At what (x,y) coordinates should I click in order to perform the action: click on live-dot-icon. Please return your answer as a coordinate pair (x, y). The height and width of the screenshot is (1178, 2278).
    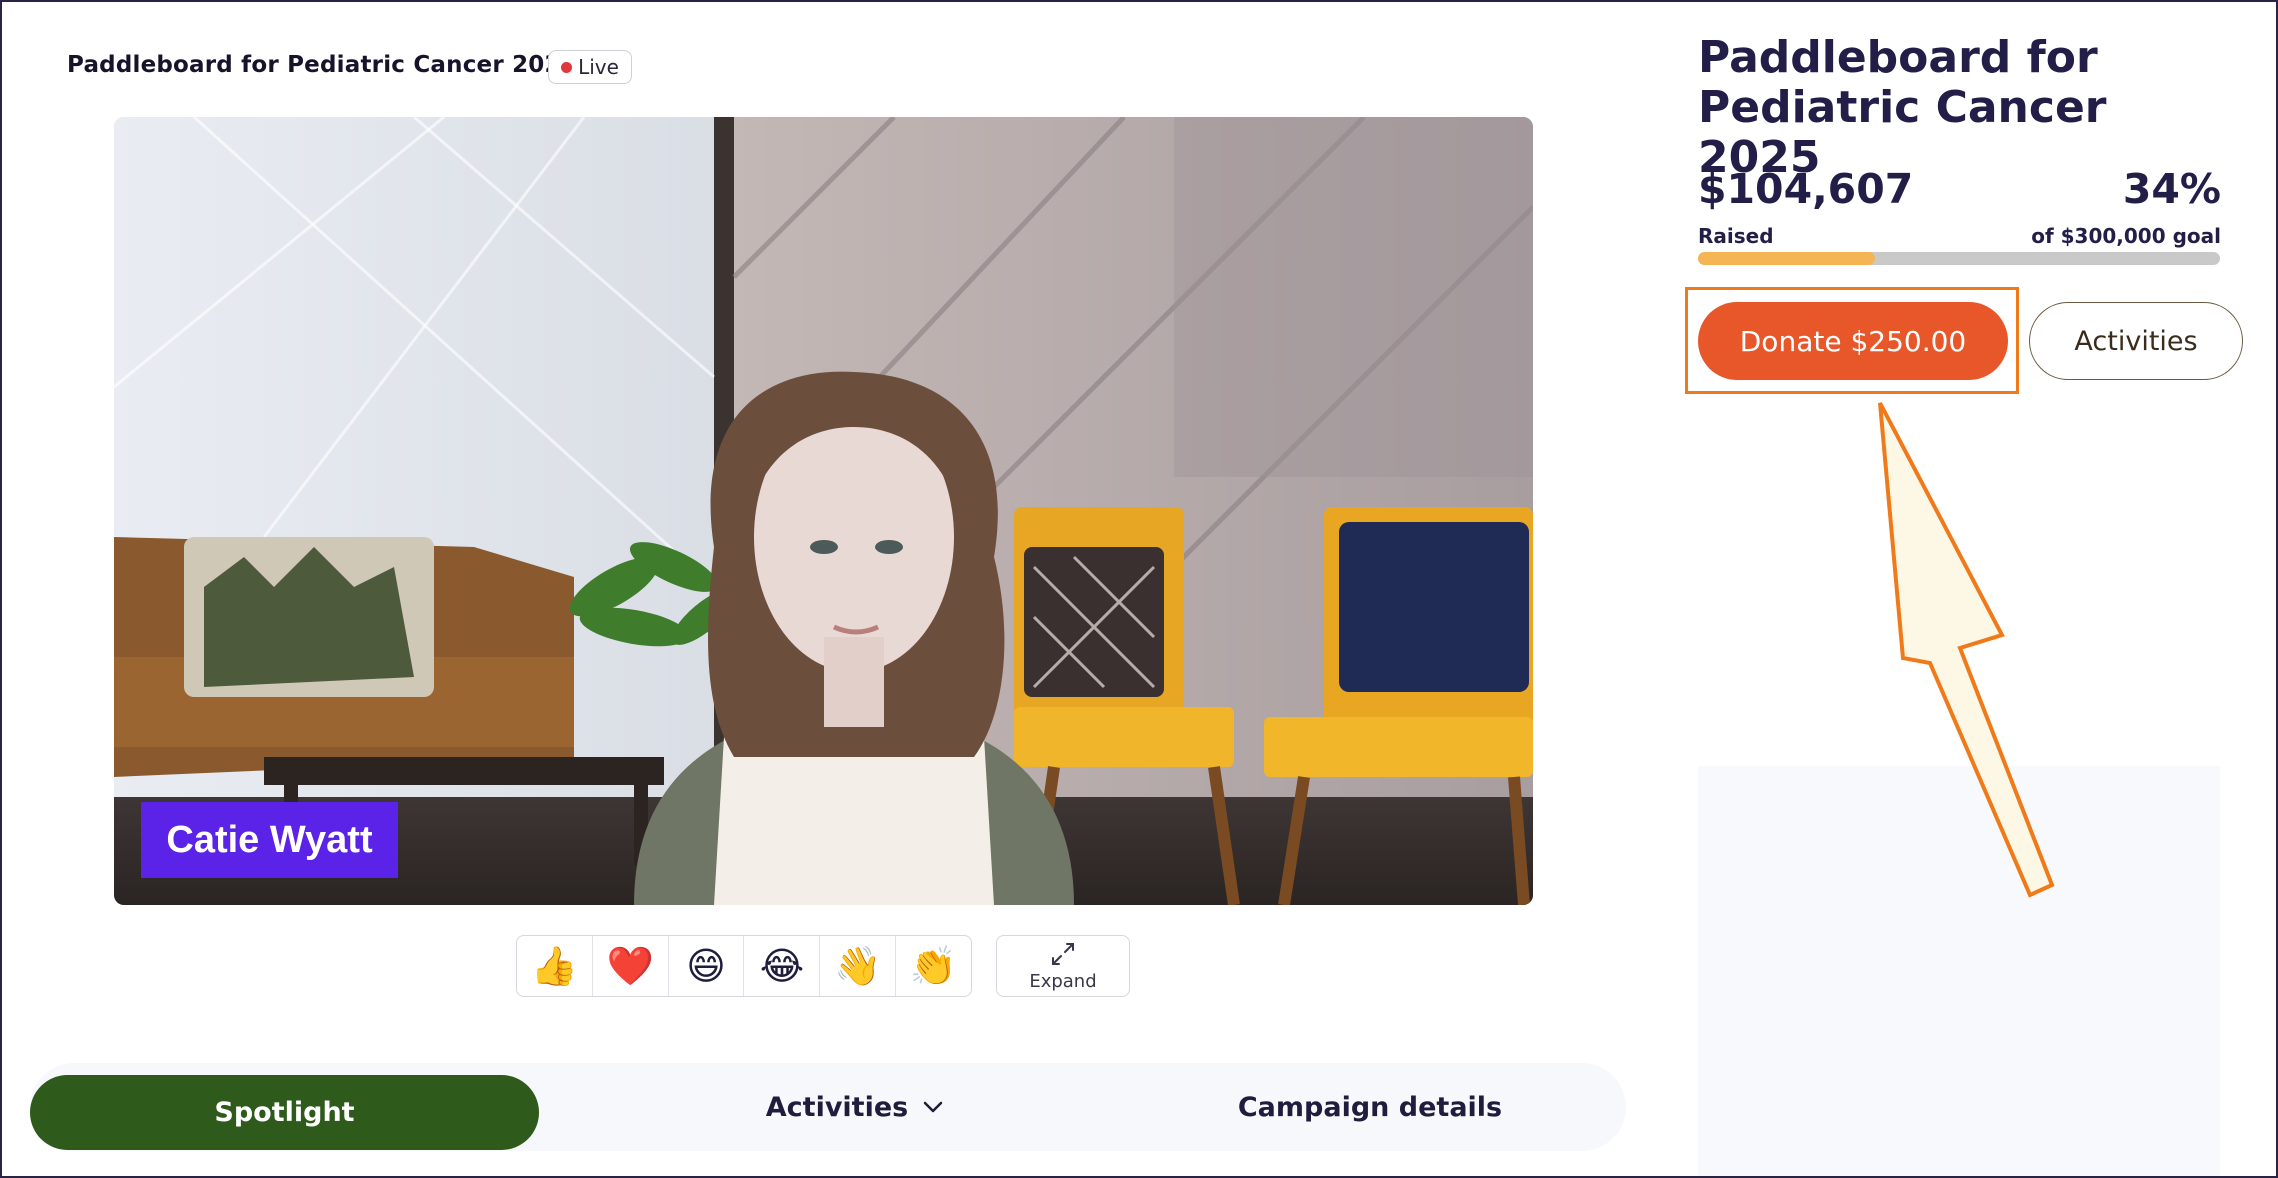
    Looking at the image, I should click on (567, 67).